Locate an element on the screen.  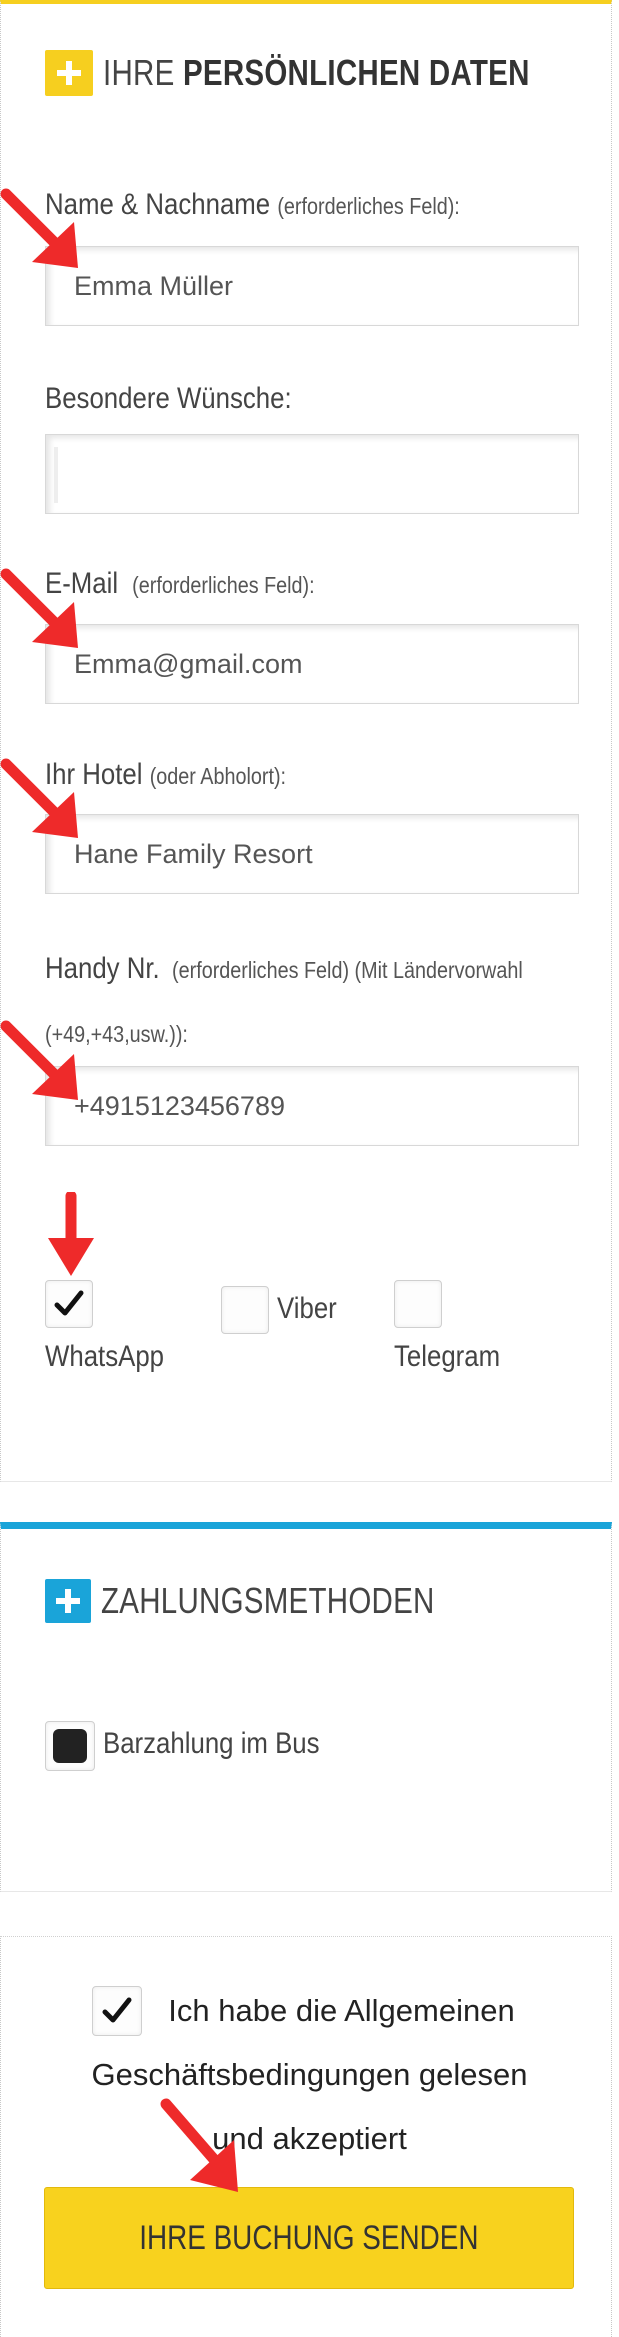
wishes-label: Besondere Wünsche: is located at coordinates (168, 399).